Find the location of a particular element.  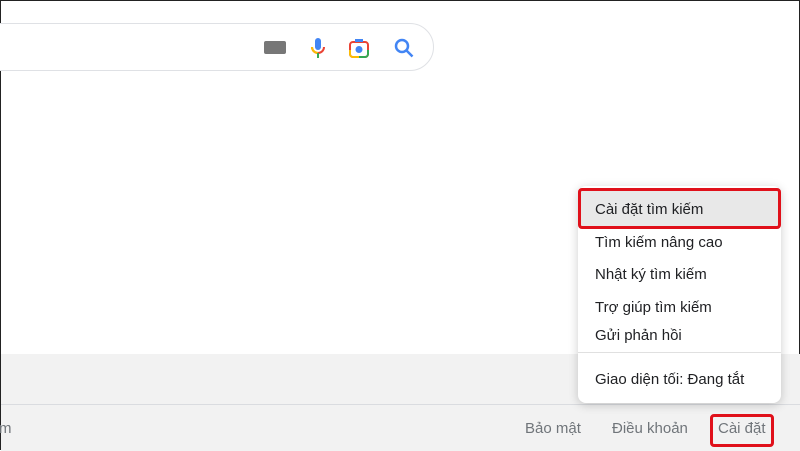

footer-terms-link: Điều khoản is located at coordinates (650, 428).